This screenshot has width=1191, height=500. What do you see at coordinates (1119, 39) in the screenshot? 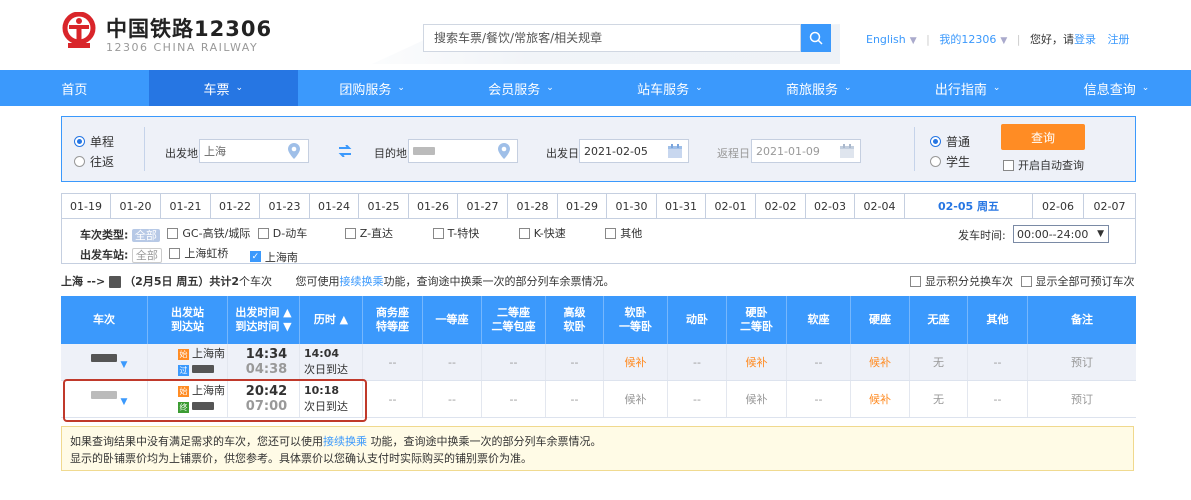
I see `register-link: 注册` at bounding box center [1119, 39].